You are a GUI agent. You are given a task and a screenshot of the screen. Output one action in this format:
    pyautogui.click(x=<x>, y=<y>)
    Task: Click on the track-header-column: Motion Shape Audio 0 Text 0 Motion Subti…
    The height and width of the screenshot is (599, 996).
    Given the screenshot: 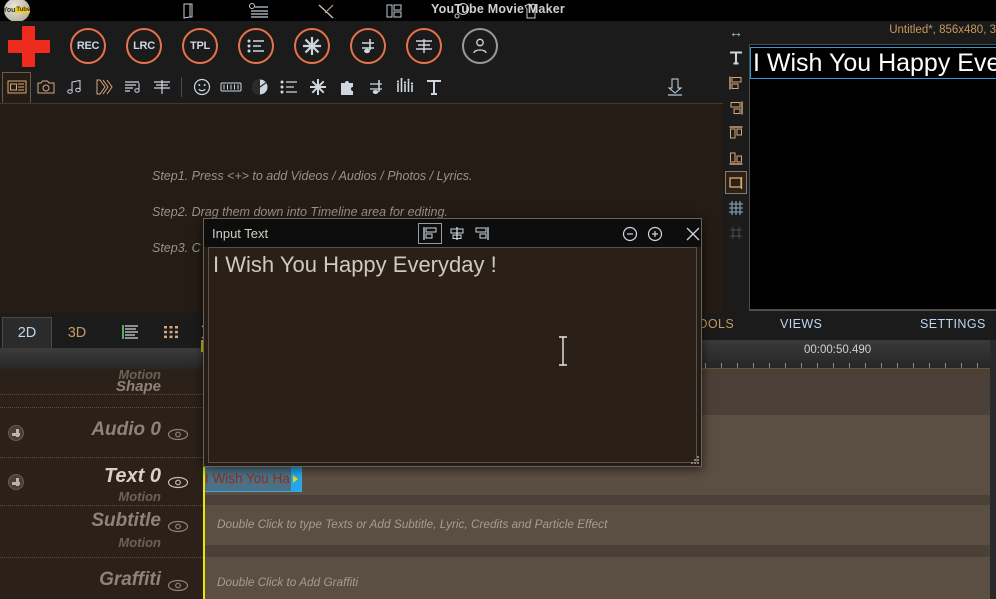 What is the action you would take?
    pyautogui.click(x=101, y=473)
    